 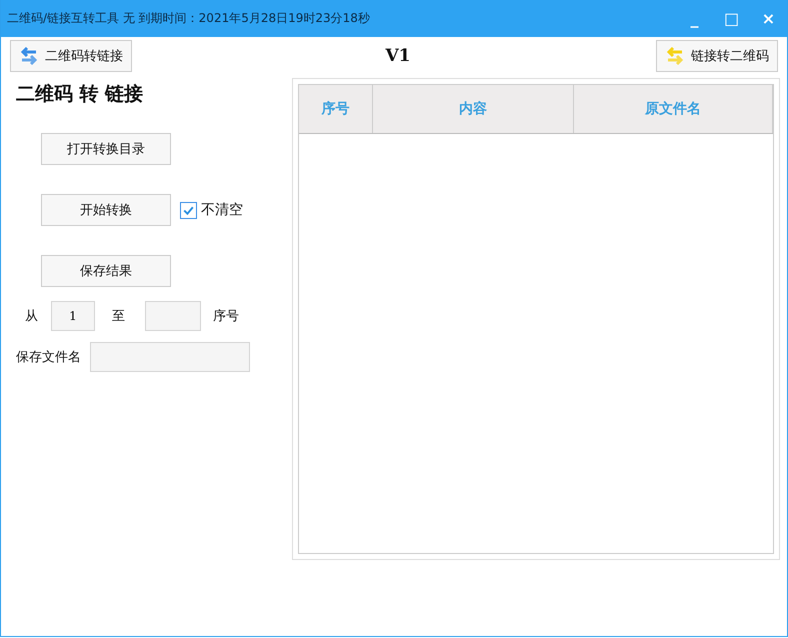 I want to click on input-field: 1, so click(x=73, y=316).